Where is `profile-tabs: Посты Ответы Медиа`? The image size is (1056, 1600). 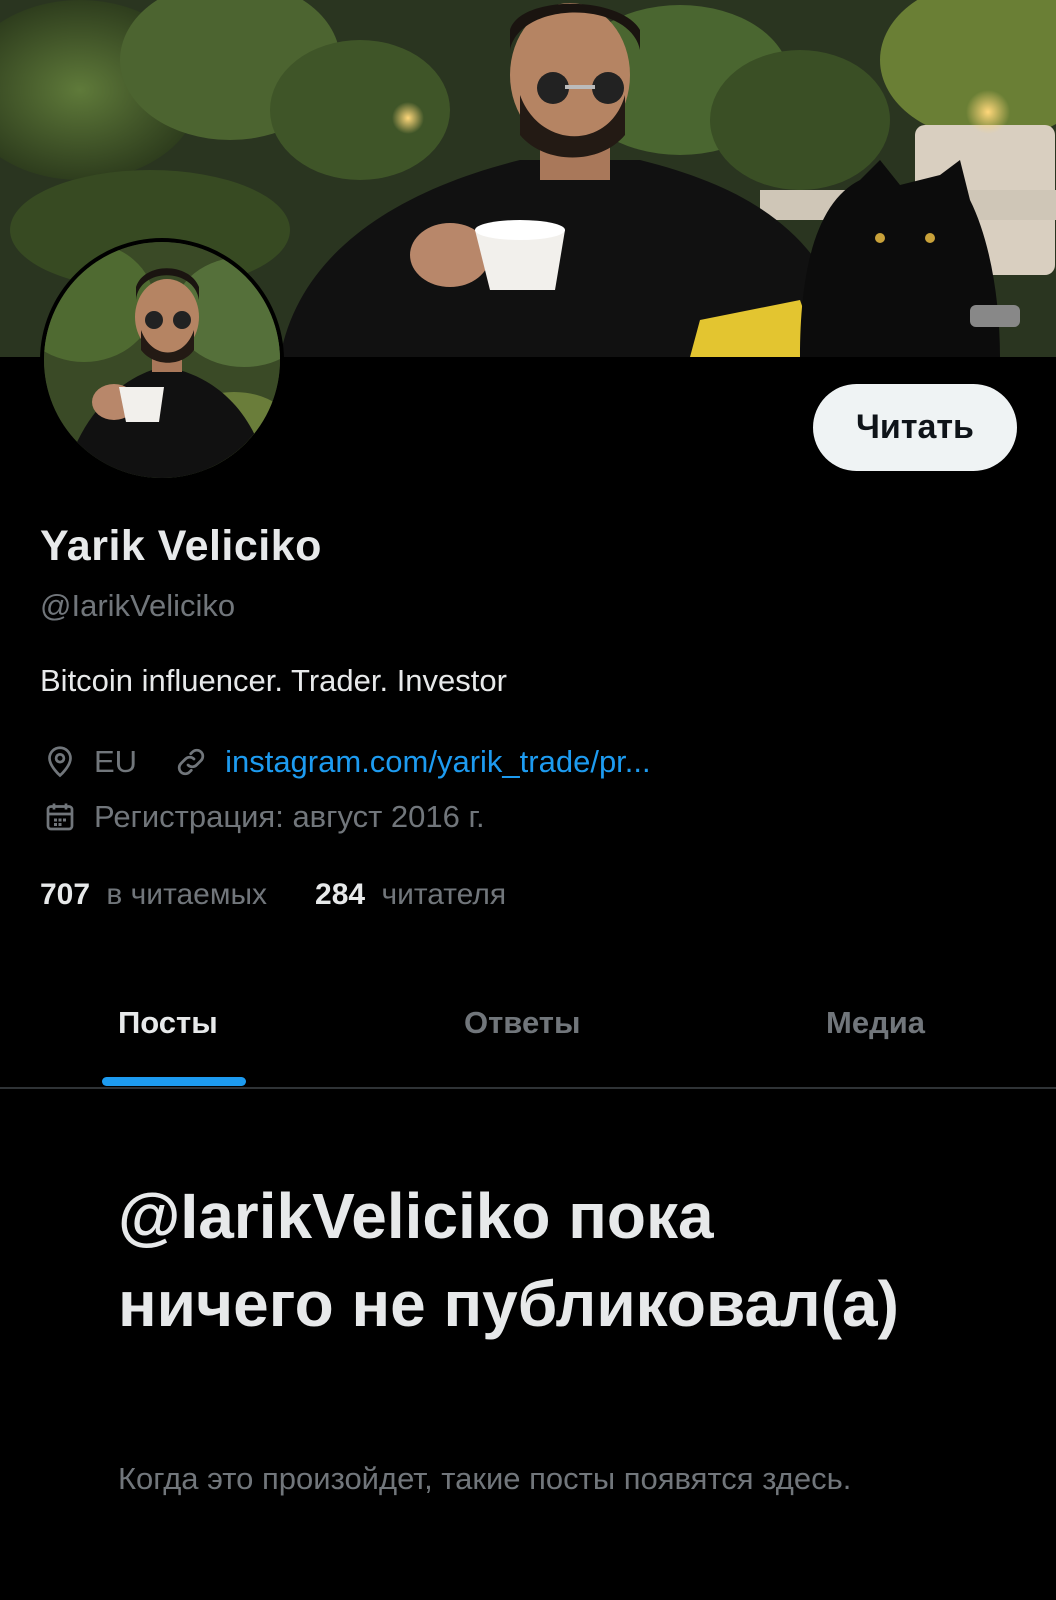
profile-tabs: Посты Ответы Медиа is located at coordinates (528, 1027).